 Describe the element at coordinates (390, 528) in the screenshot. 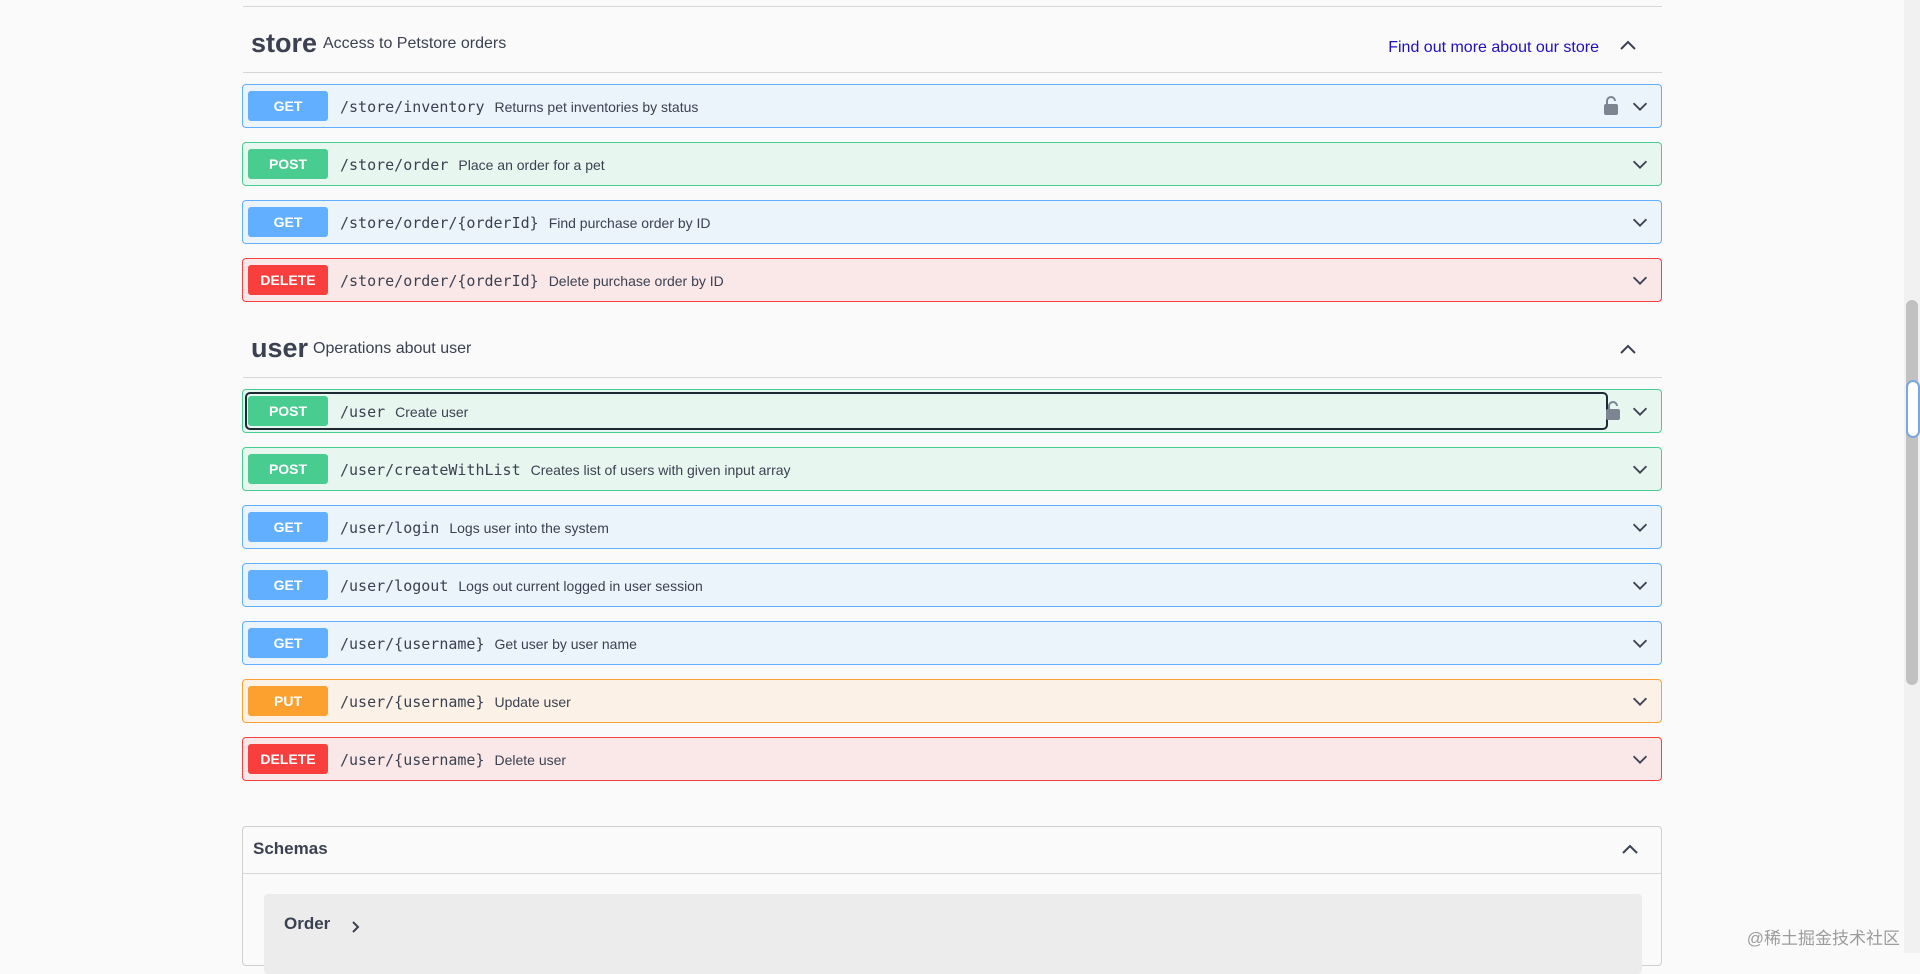

I see `operation-path: /user/login` at that location.